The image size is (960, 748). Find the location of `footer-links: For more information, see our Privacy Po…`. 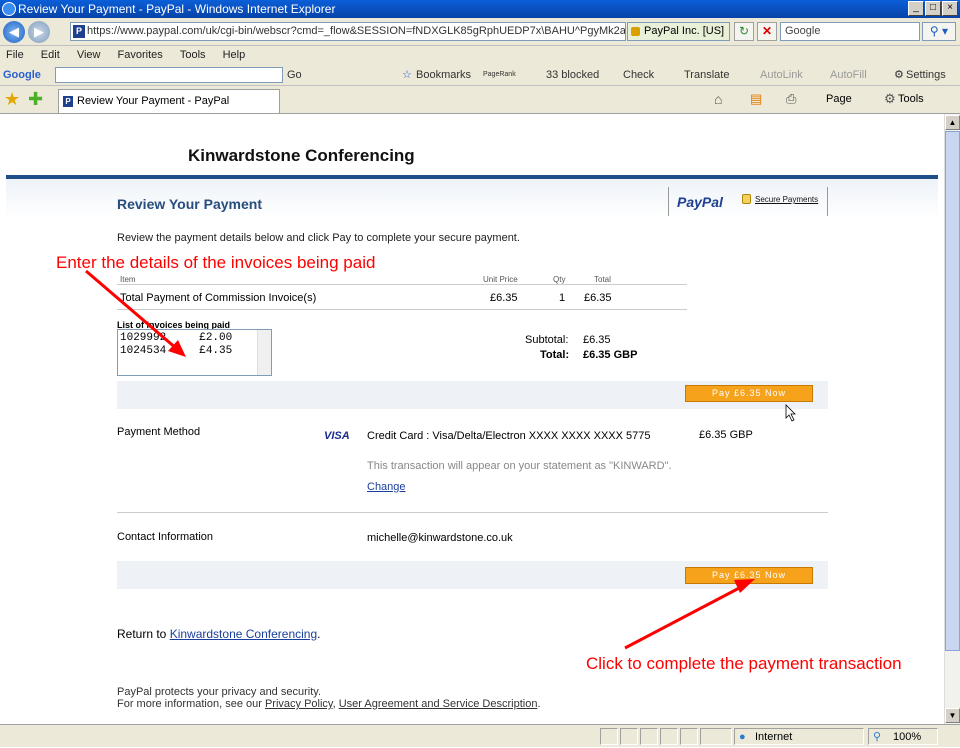

footer-links: For more information, see our Privacy Po… is located at coordinates (329, 704).